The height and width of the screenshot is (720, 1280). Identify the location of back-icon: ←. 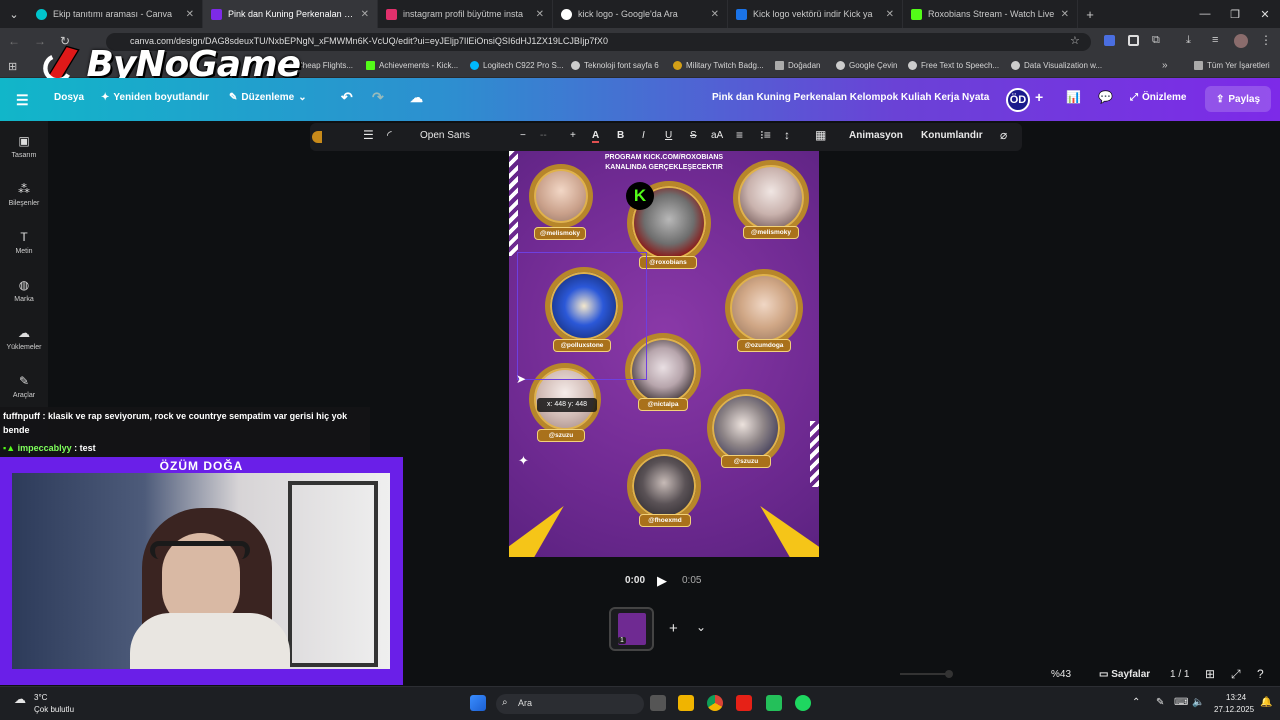
(14, 41).